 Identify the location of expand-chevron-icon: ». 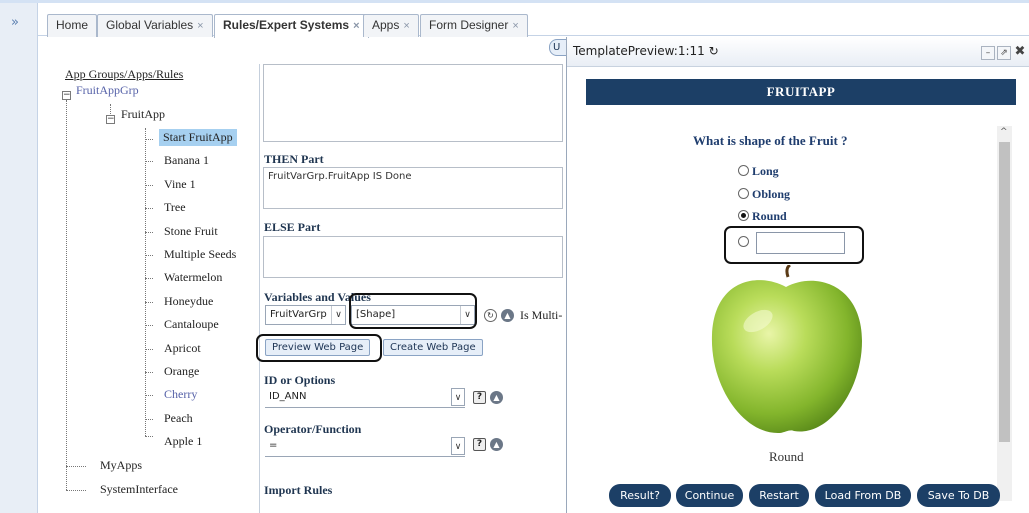
(15, 22).